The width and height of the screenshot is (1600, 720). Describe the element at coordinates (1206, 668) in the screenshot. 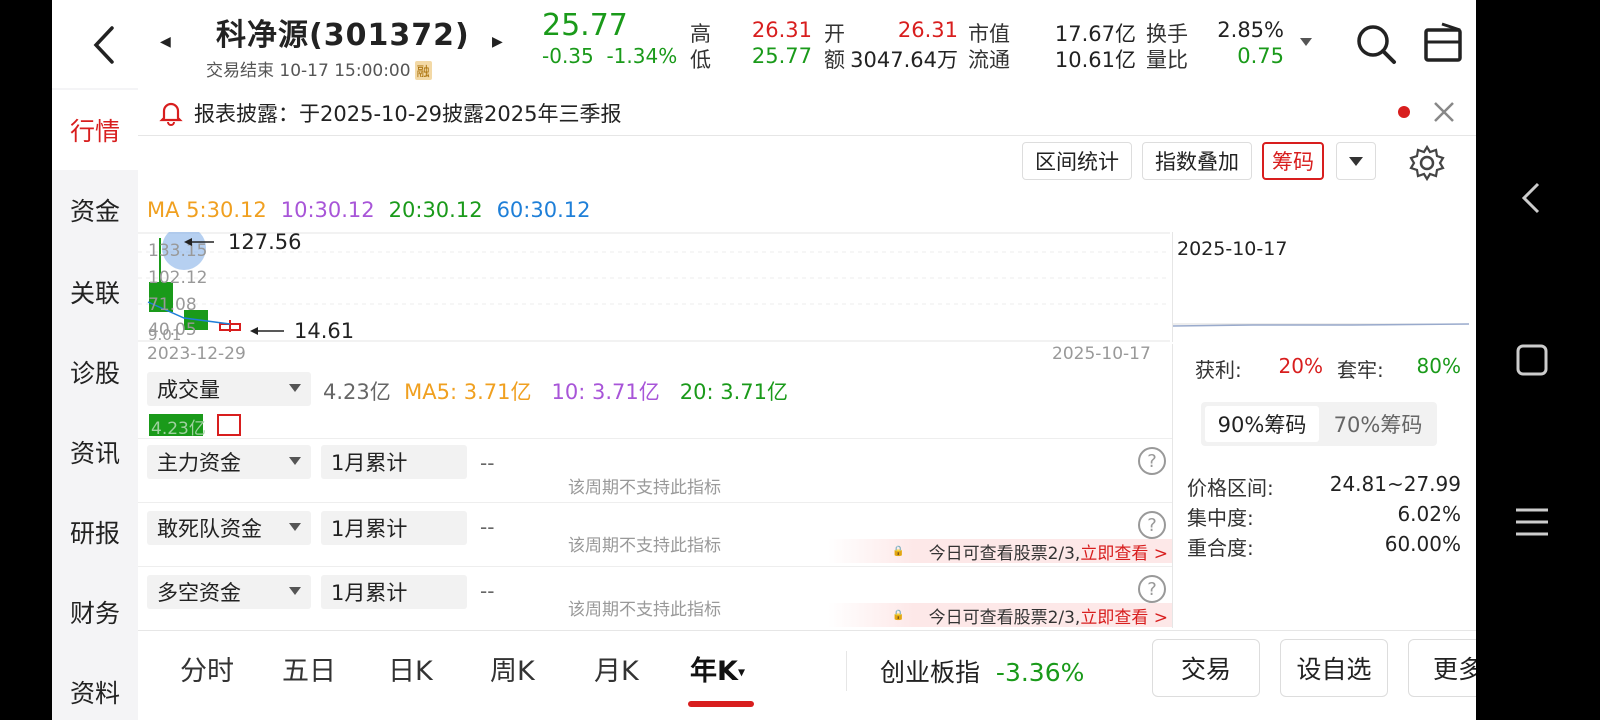

I see `trade-button: 交易` at that location.